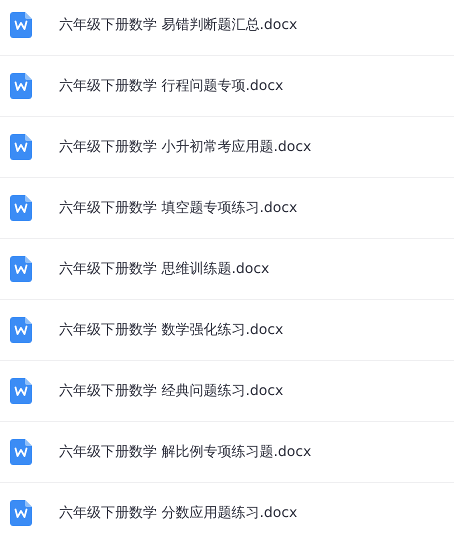 This screenshot has width=454, height=538. Describe the element at coordinates (185, 147) in the screenshot. I see `file-name: 六年级下册数学 小升初常考应用题.docx` at that location.